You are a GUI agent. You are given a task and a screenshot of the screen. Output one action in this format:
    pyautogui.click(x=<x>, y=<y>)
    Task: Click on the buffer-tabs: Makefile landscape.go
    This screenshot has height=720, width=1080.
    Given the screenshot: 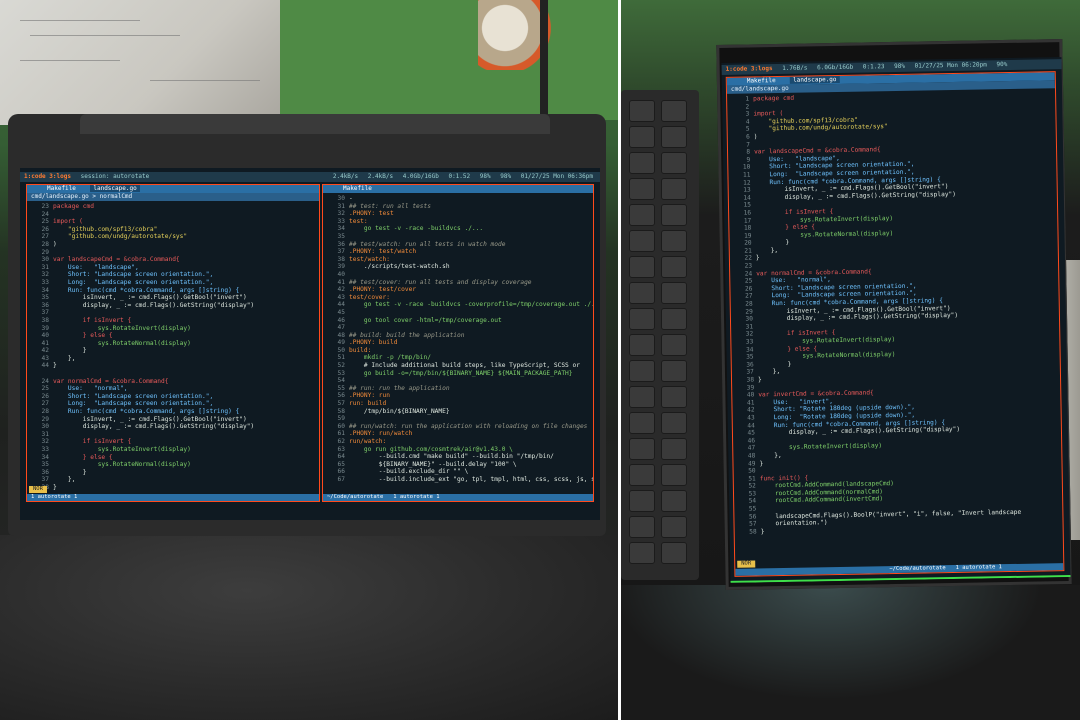 What is the action you would take?
    pyautogui.click(x=173, y=189)
    